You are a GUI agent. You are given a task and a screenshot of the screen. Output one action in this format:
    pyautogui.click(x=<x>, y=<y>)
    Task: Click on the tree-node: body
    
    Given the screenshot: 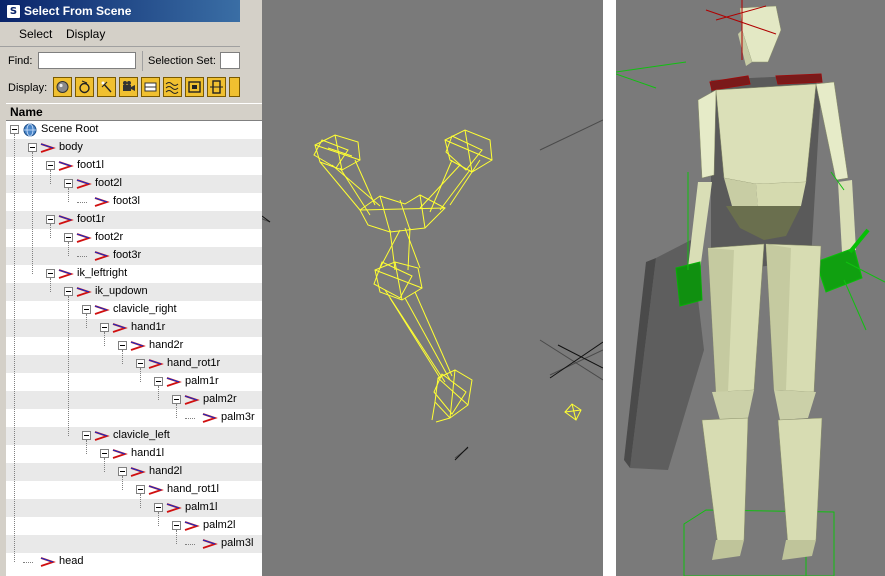 What is the action you would take?
    pyautogui.click(x=134, y=148)
    